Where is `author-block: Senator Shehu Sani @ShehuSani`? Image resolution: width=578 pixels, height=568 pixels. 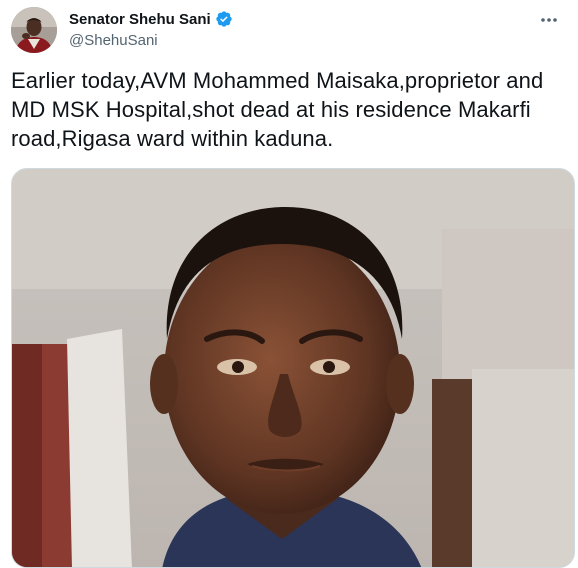
author-block: Senator Shehu Sani @ShehuSani is located at coordinates (151, 28).